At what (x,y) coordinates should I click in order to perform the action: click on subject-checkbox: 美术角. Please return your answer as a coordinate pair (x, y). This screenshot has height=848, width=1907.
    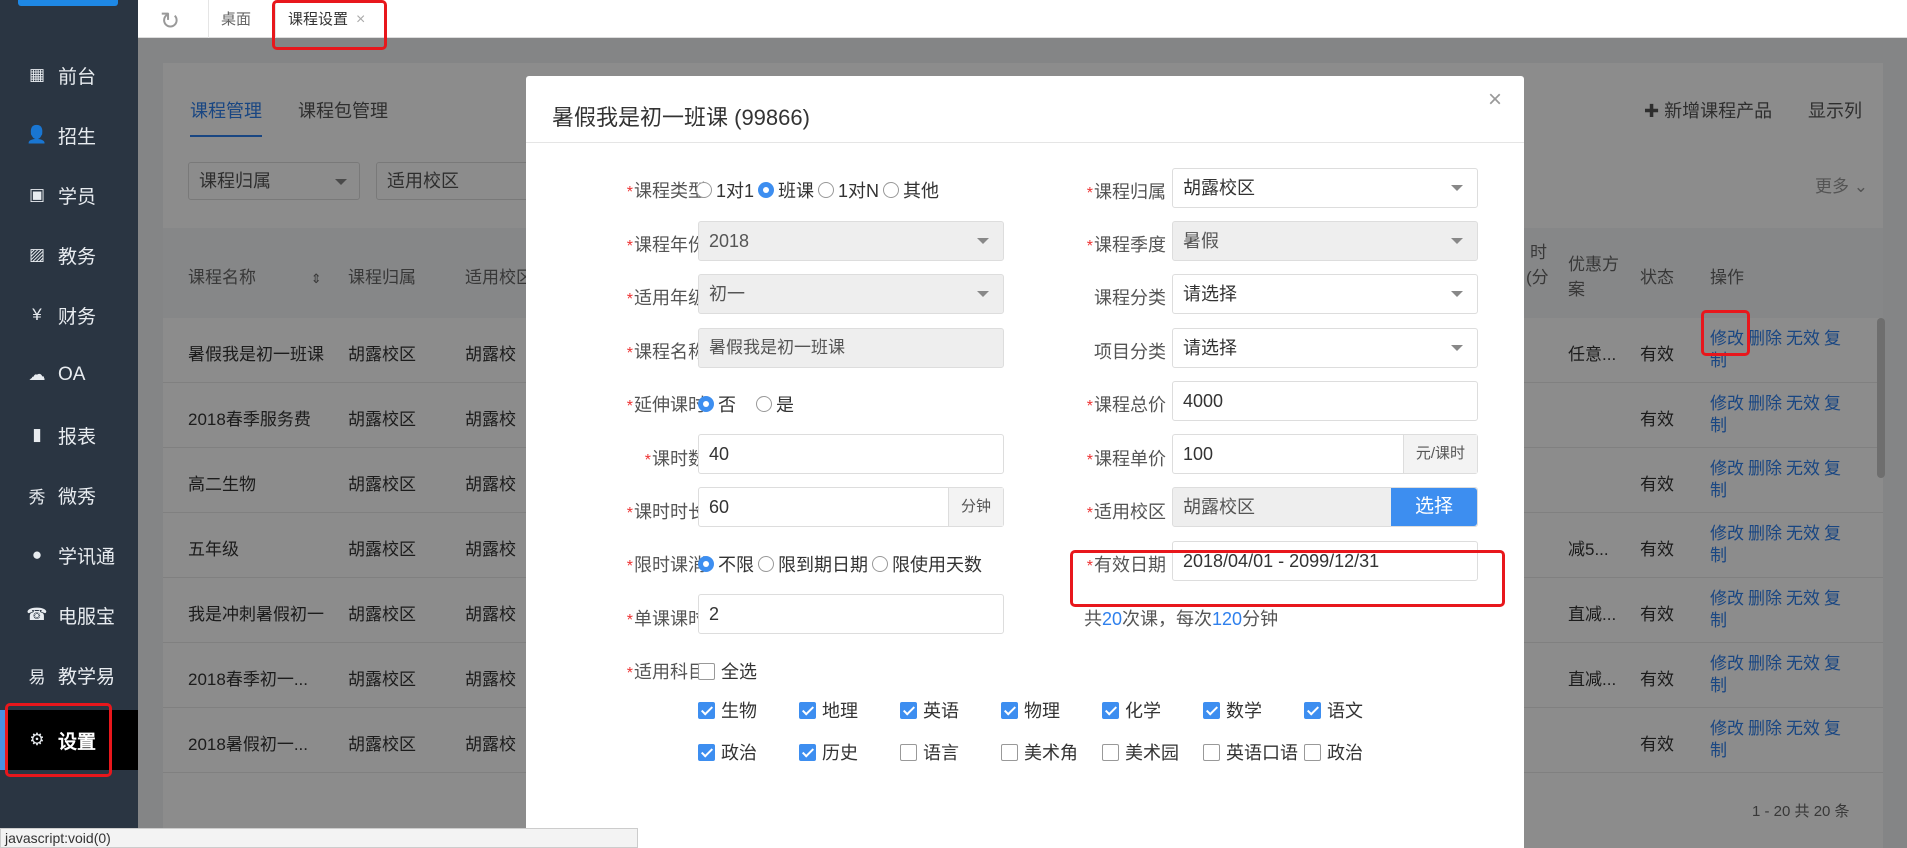
    Looking at the image, I should click on (1051, 752).